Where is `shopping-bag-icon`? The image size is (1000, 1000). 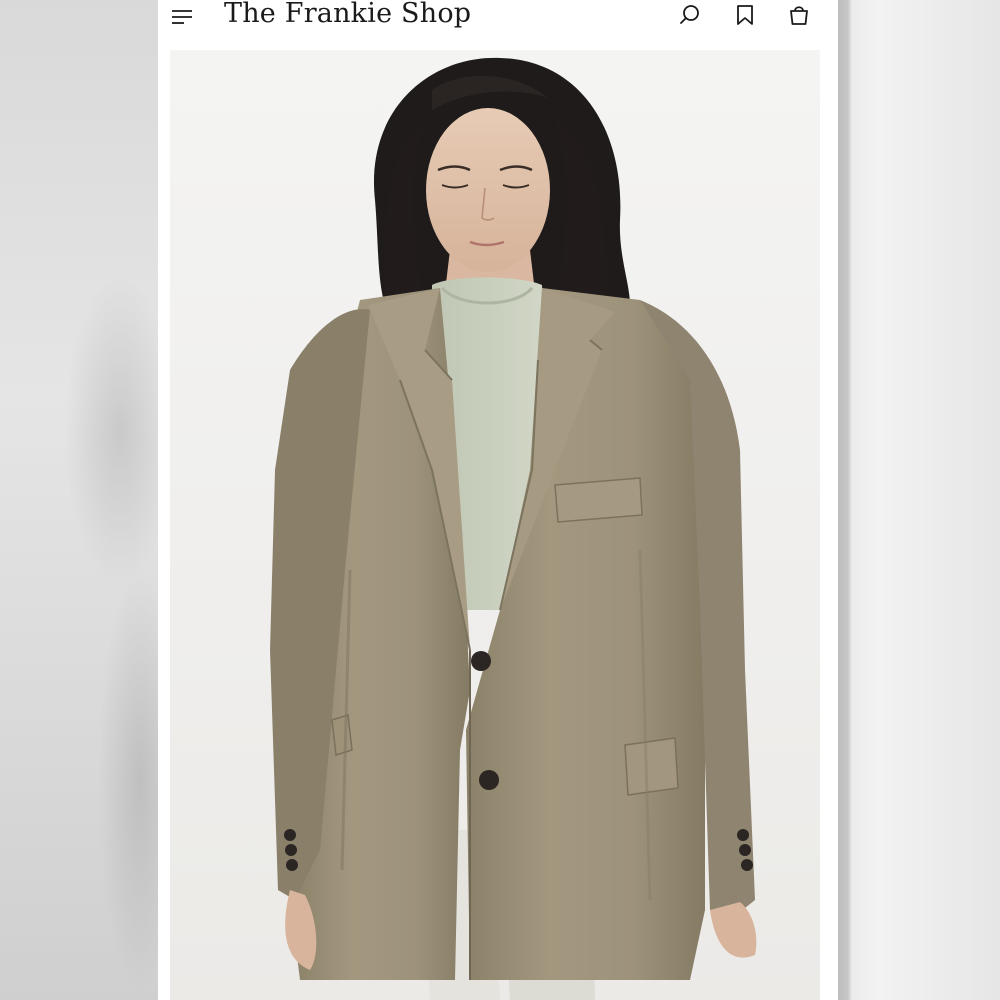
shopping-bag-icon is located at coordinates (799, 17).